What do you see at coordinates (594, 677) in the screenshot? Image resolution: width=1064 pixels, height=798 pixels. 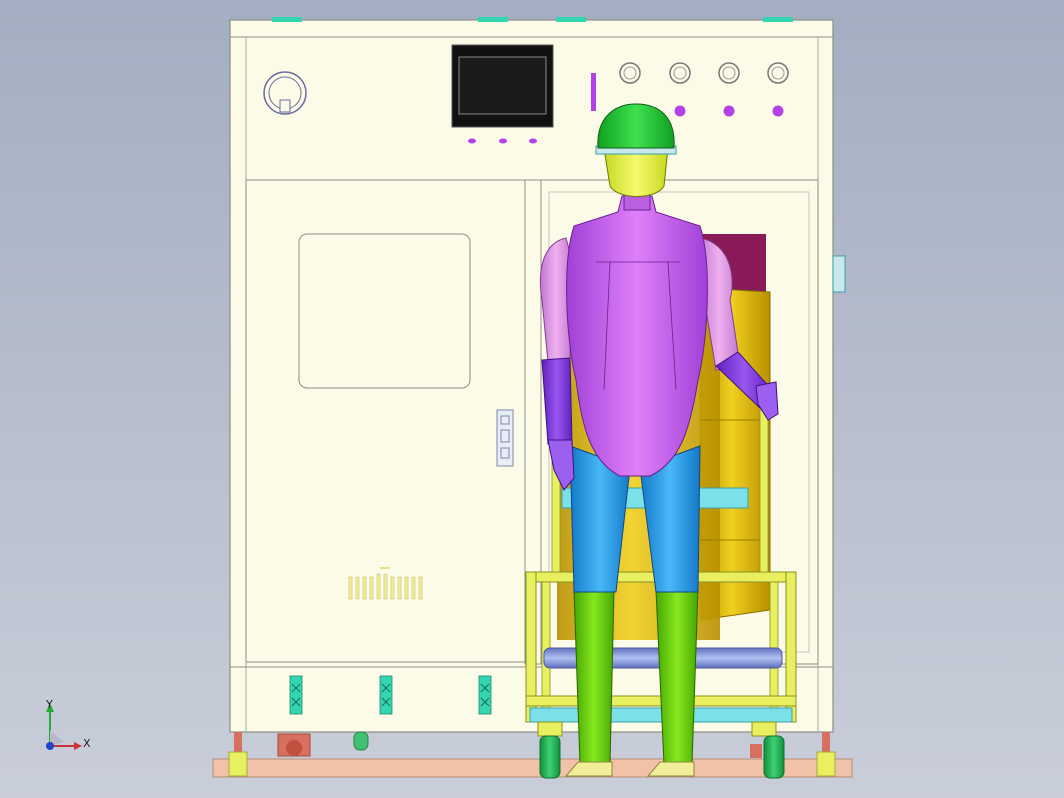 I see `left-lower-leg` at bounding box center [594, 677].